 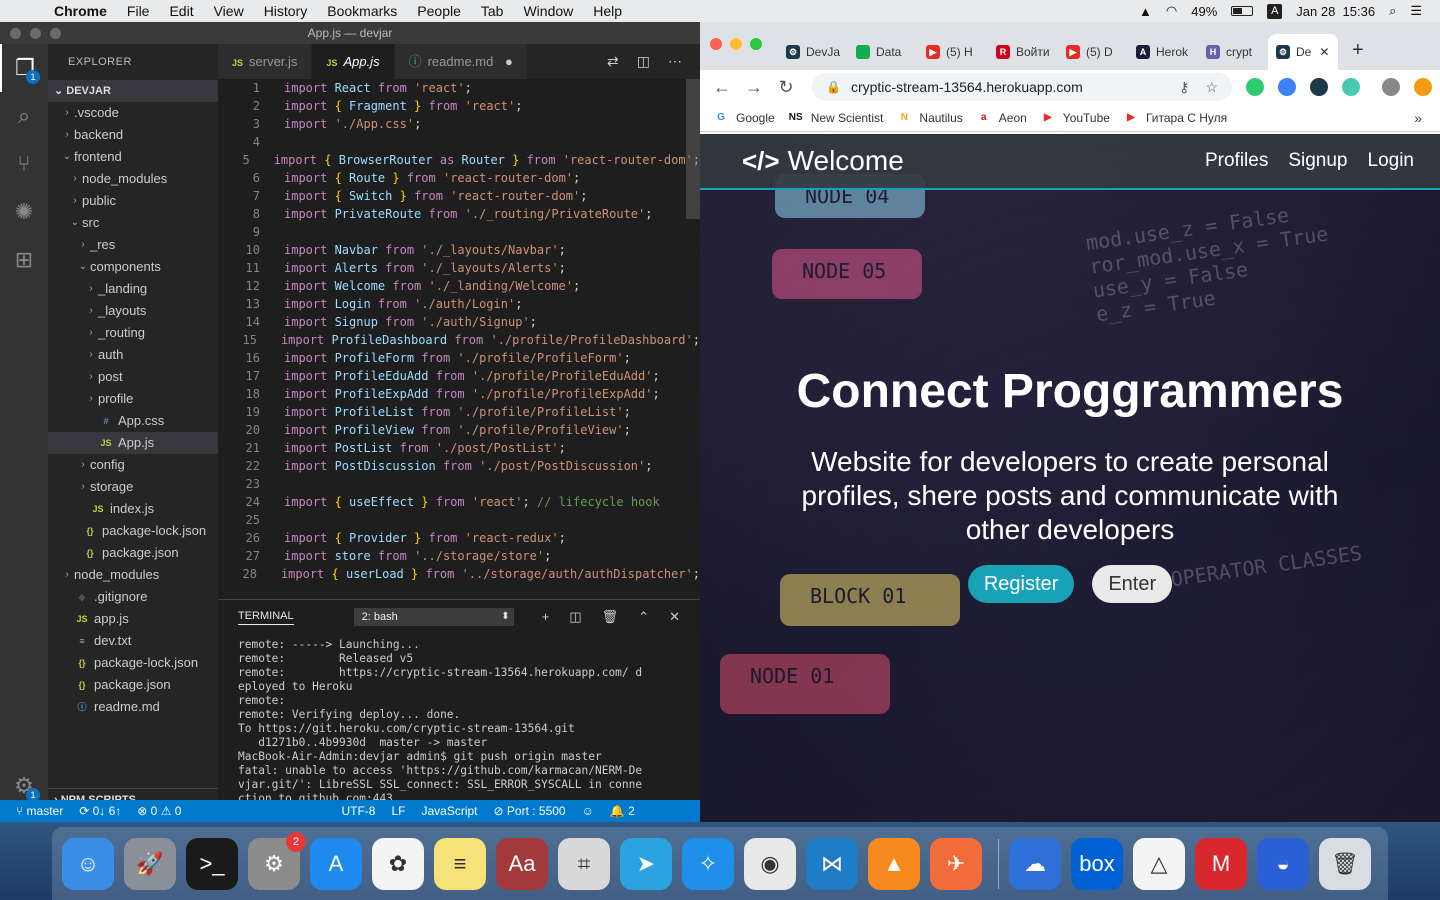 I want to click on minimize-window-button, so click(x=35, y=33).